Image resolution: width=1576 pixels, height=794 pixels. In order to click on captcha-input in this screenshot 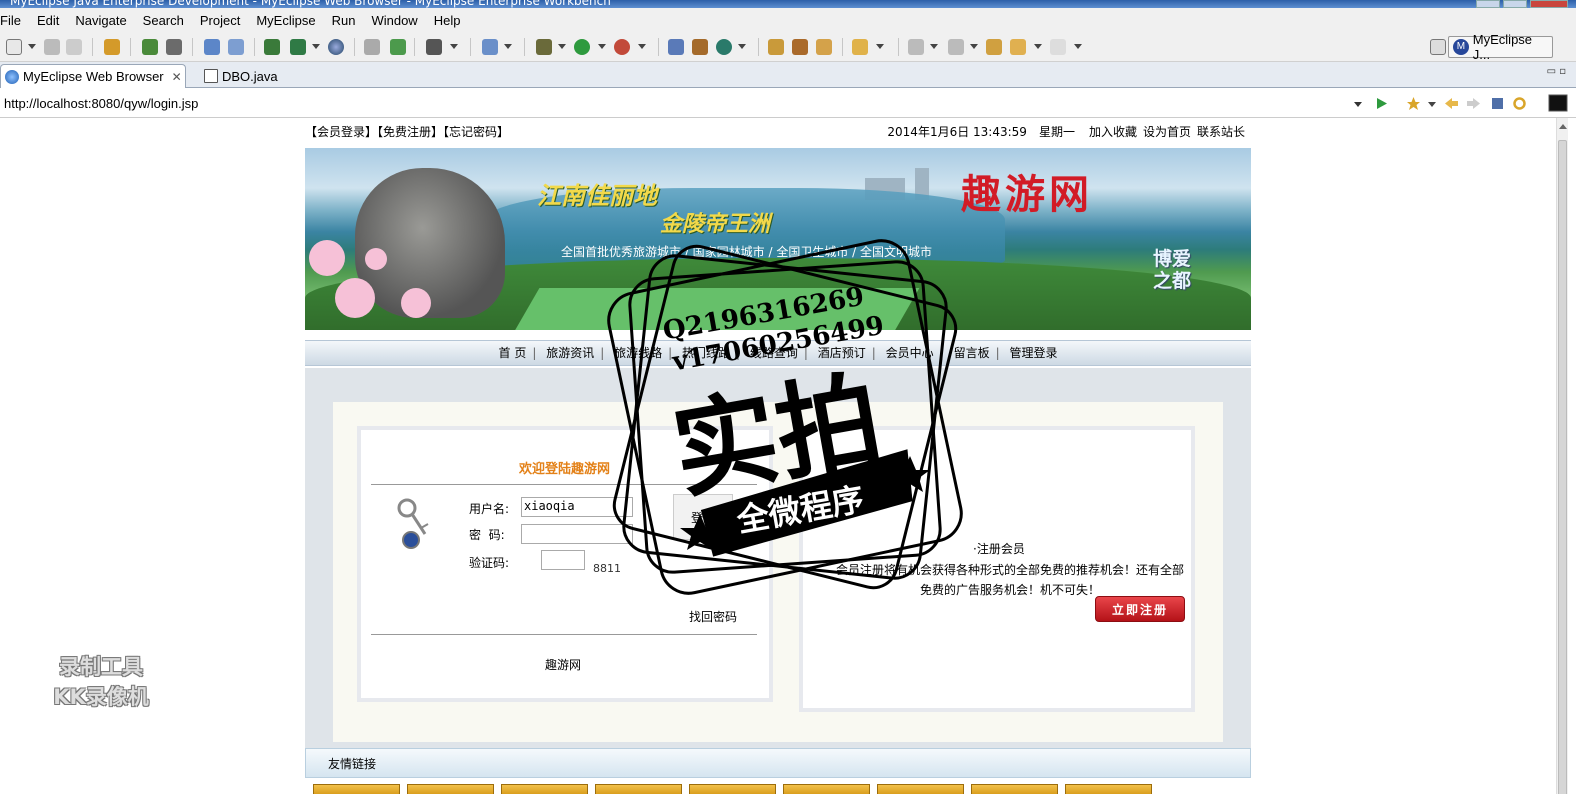, I will do `click(563, 560)`.